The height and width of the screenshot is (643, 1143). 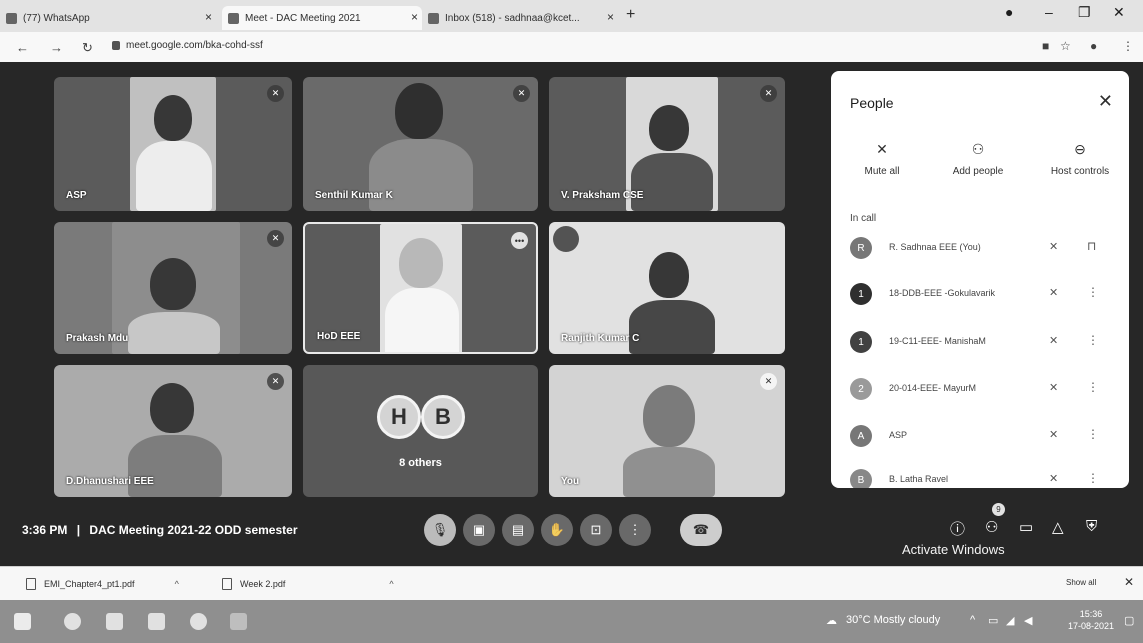 What do you see at coordinates (1081, 582) in the screenshot?
I see `show-all-link: Show all` at bounding box center [1081, 582].